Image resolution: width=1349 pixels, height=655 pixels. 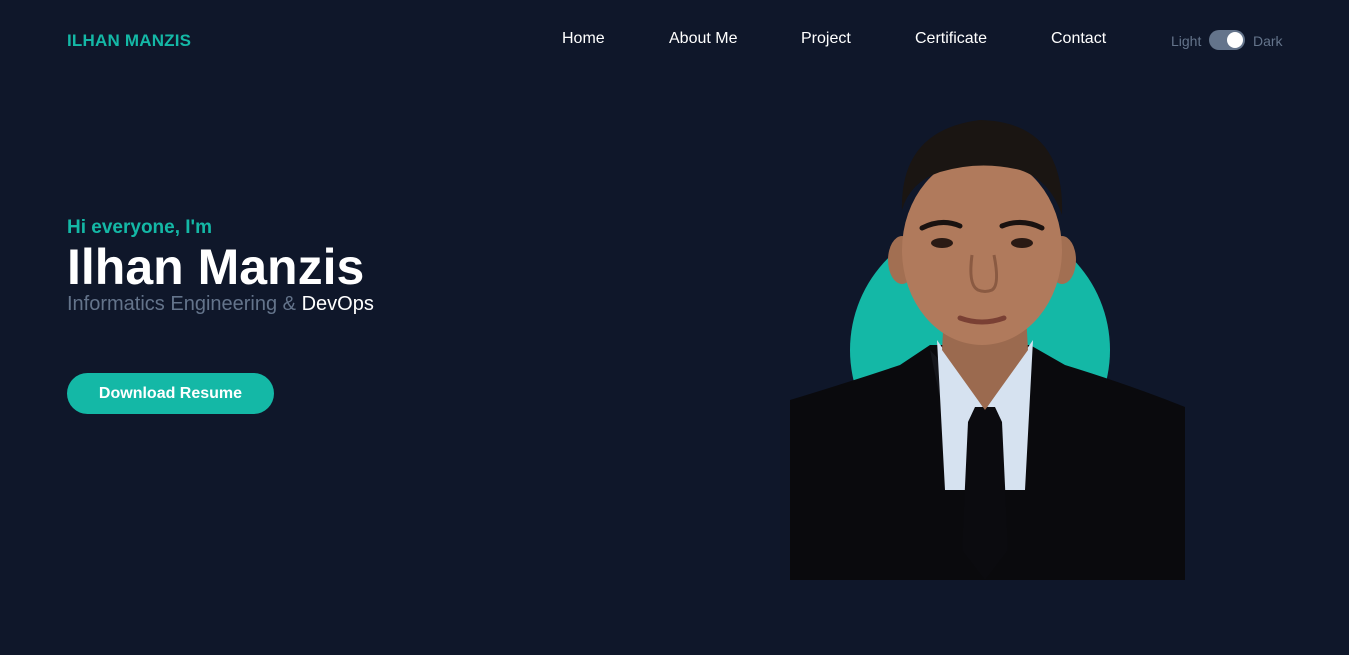 What do you see at coordinates (182, 304) in the screenshot?
I see `hero-subtitle-prefix: Informatics Engineering &` at bounding box center [182, 304].